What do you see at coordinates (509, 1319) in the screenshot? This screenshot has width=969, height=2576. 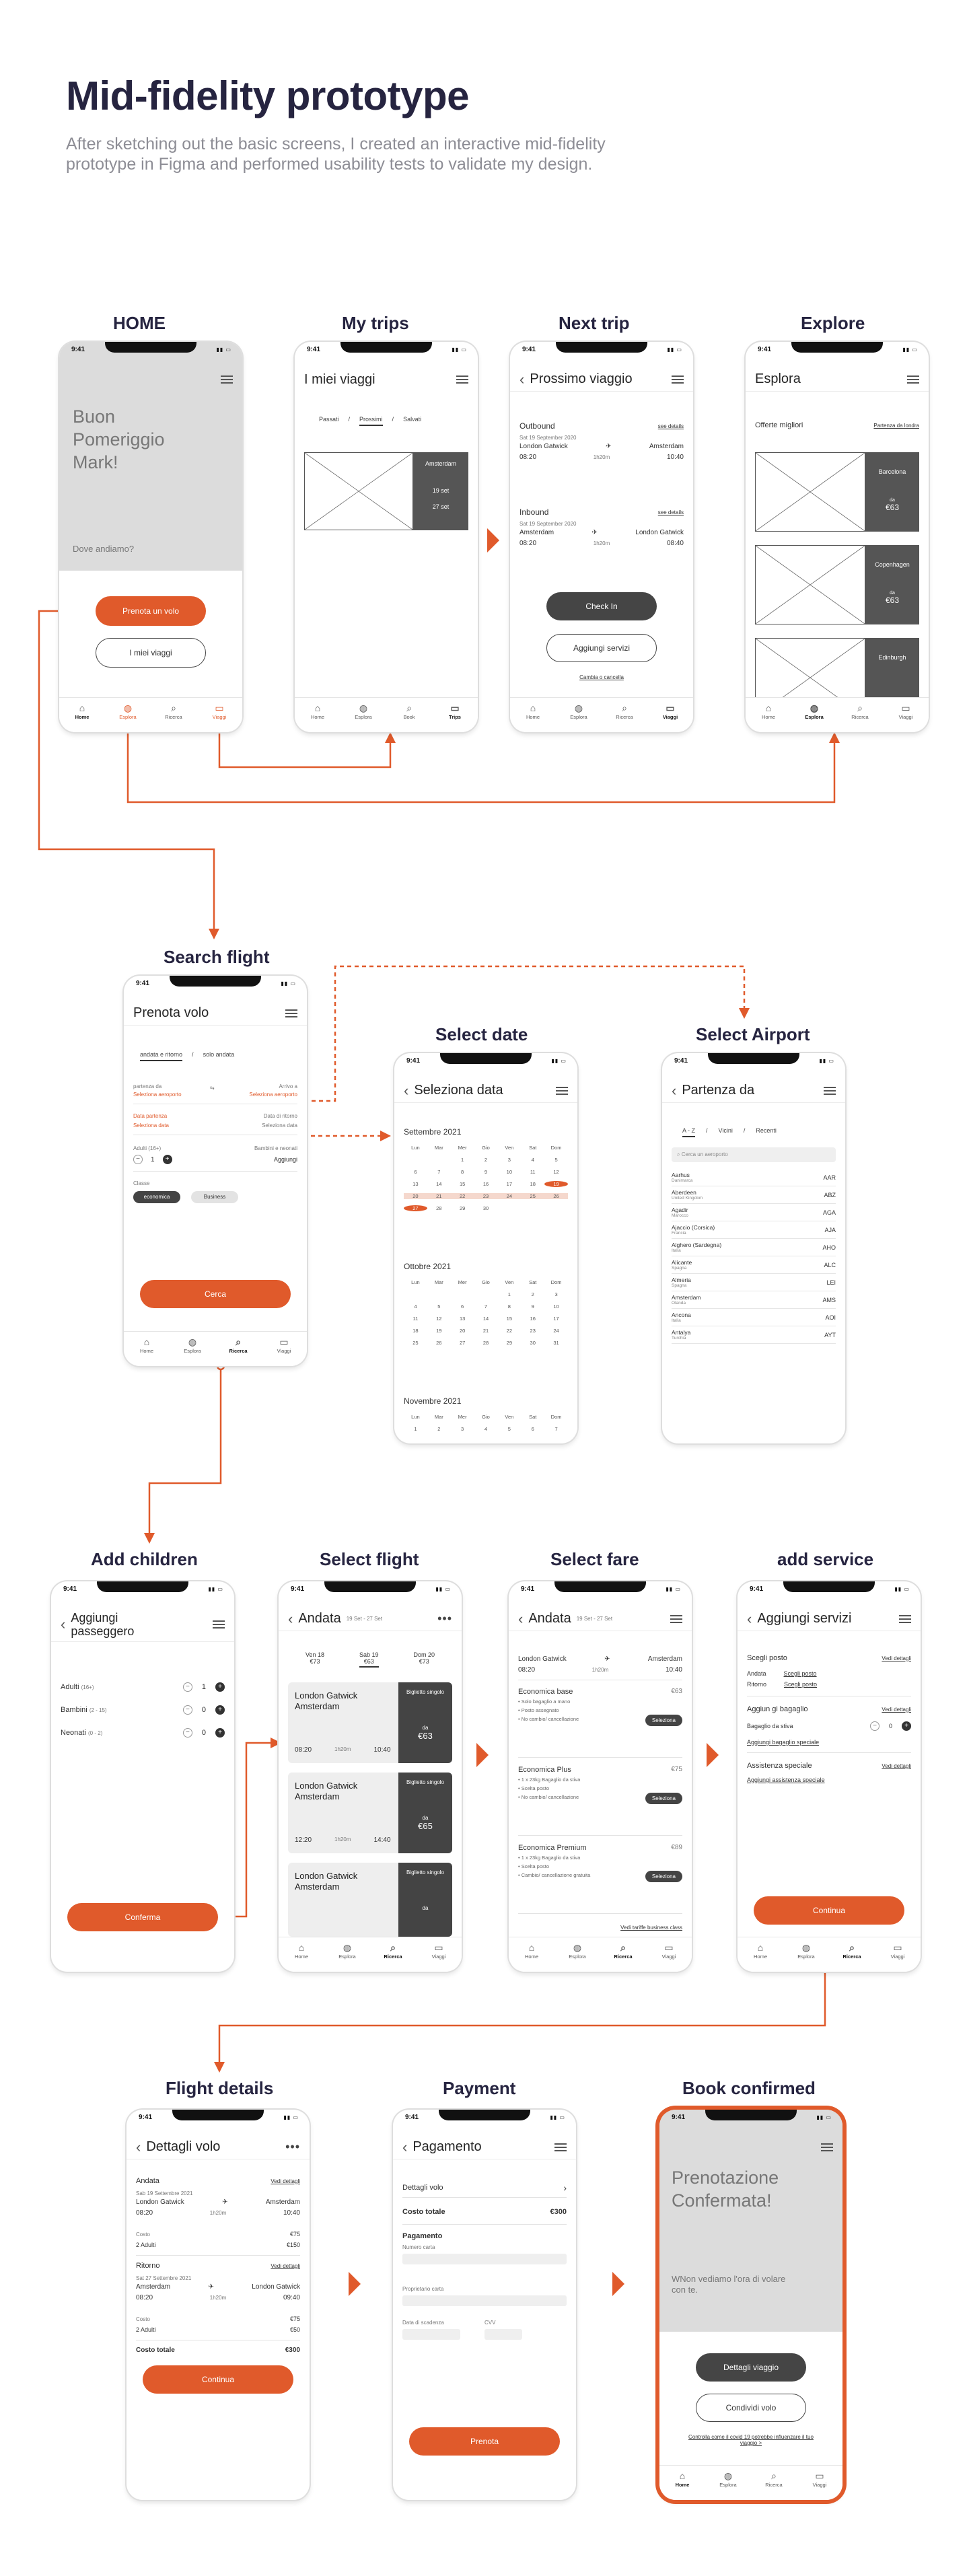 I see `calendar-day: 15` at bounding box center [509, 1319].